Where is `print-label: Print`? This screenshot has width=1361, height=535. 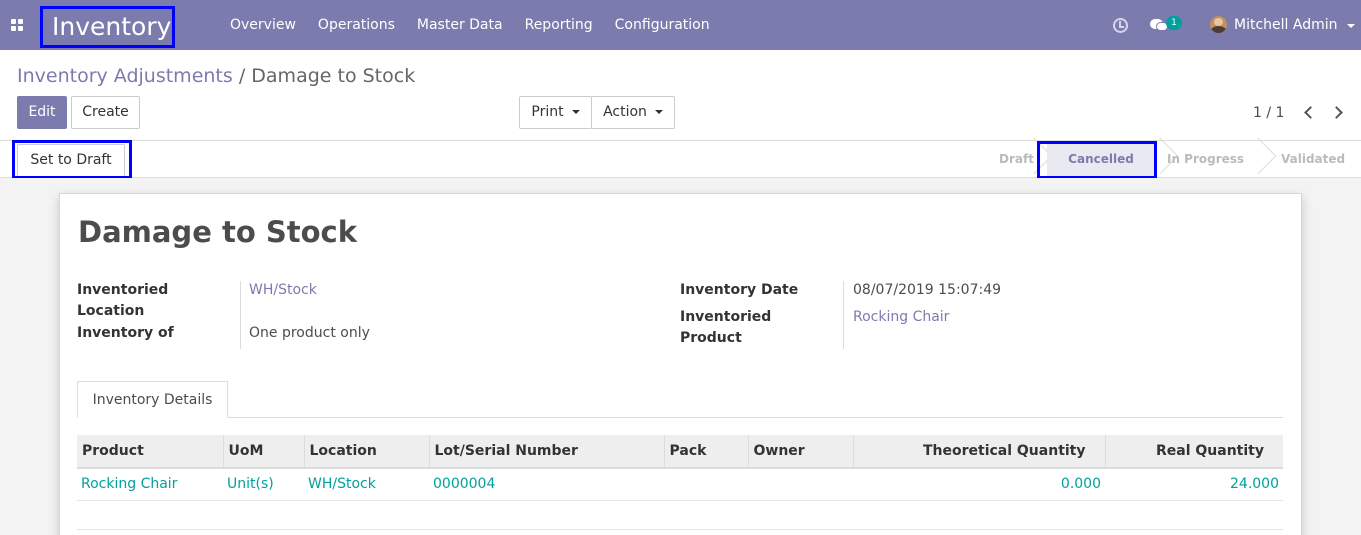 print-label: Print is located at coordinates (547, 112).